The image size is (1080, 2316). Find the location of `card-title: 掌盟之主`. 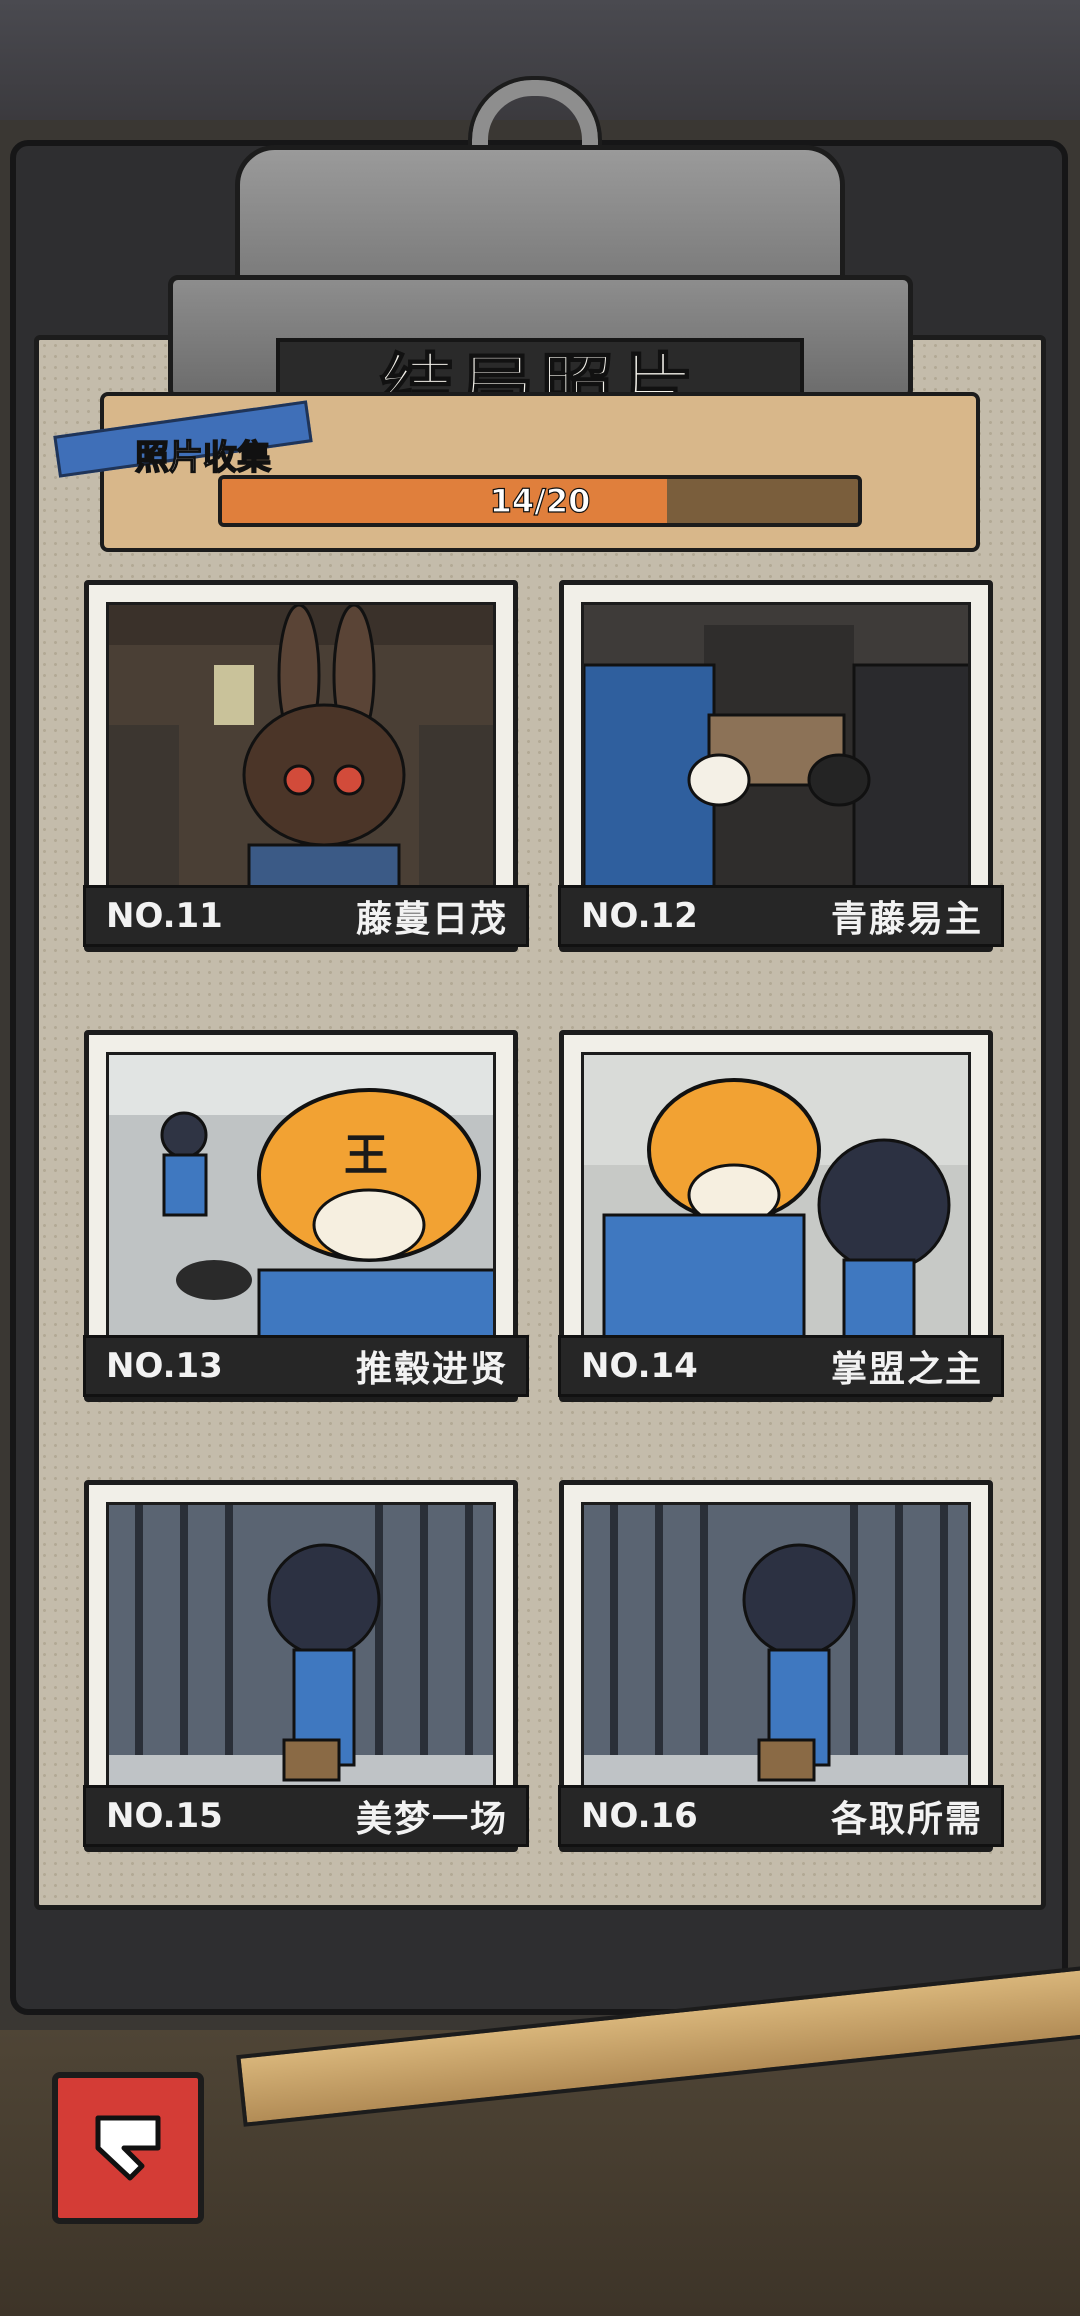

card-title: 掌盟之主 is located at coordinates (906, 1369).